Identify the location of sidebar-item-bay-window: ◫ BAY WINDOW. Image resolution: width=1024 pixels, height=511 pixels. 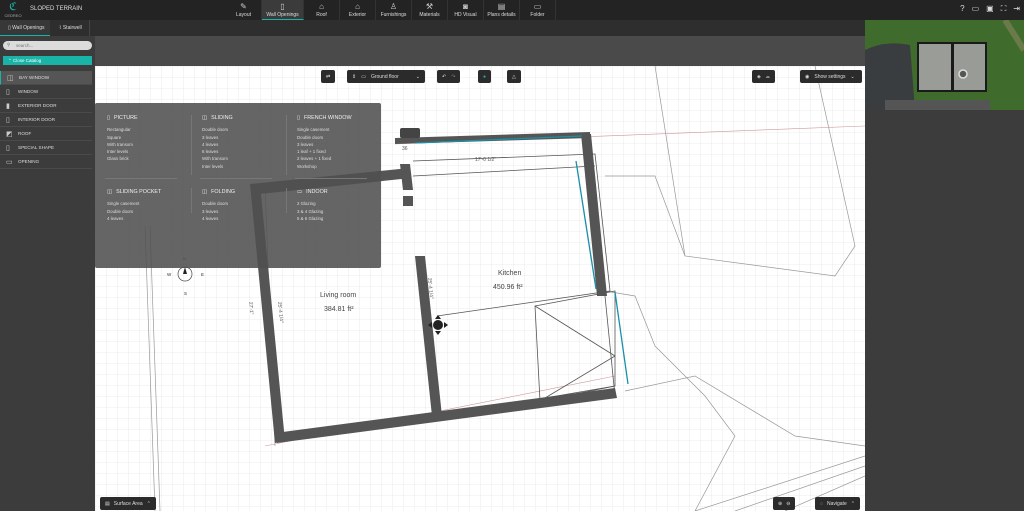
(46, 78).